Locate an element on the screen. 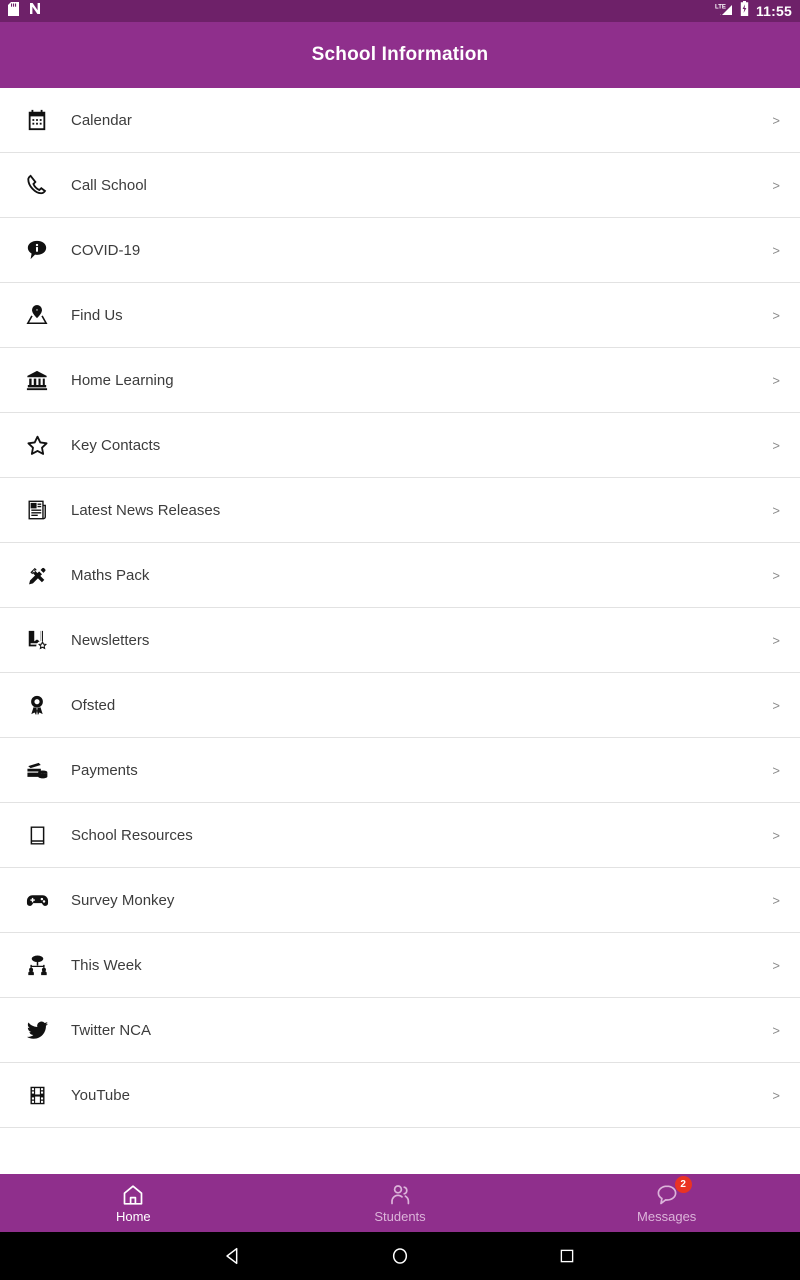 The image size is (800, 1280). back-triangle-icon is located at coordinates (233, 1256).